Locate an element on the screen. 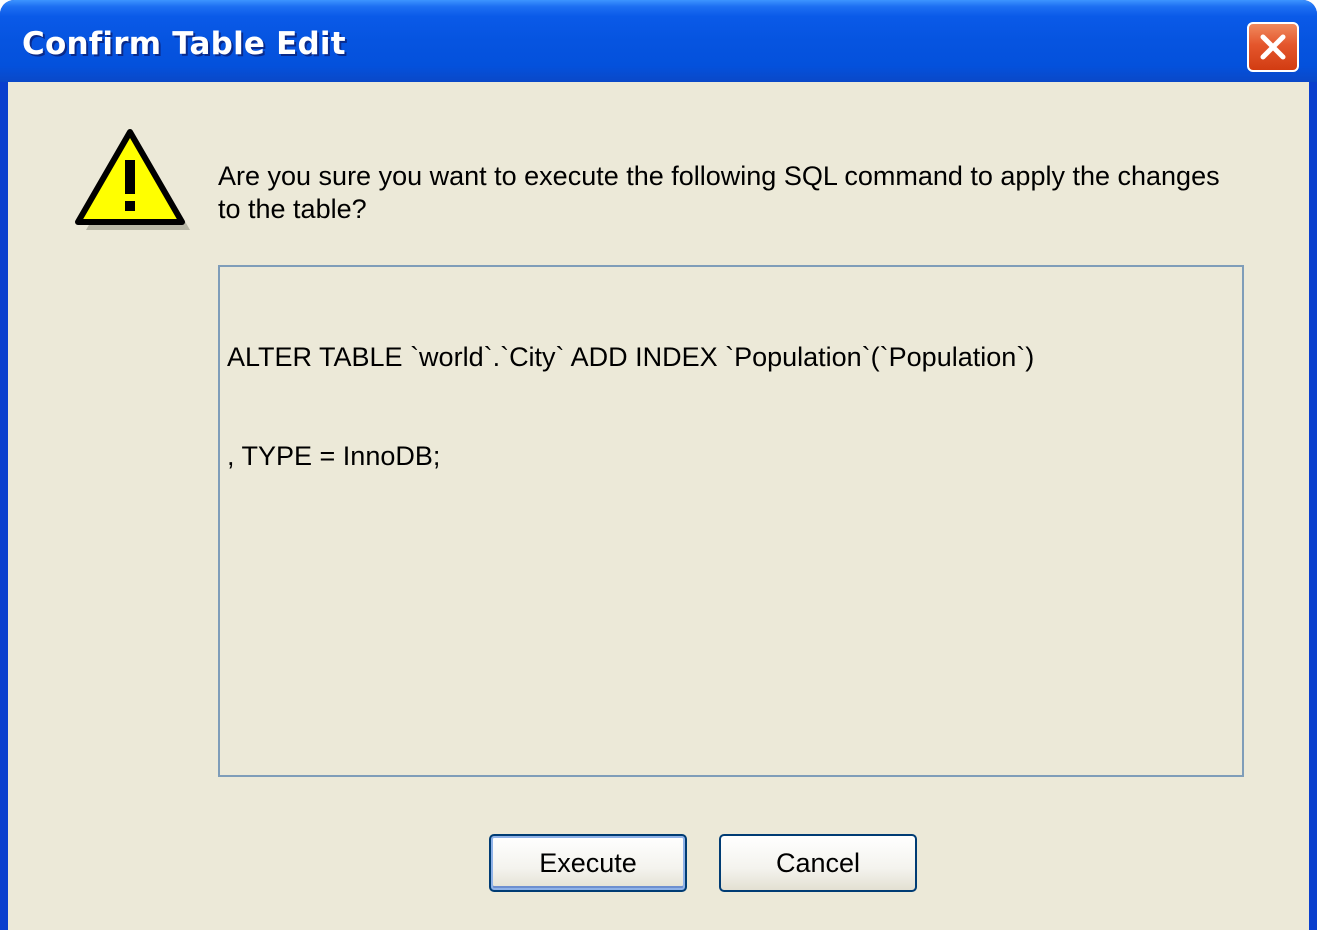 The width and height of the screenshot is (1317, 930). cancel-button-label: Cancel is located at coordinates (818, 862).